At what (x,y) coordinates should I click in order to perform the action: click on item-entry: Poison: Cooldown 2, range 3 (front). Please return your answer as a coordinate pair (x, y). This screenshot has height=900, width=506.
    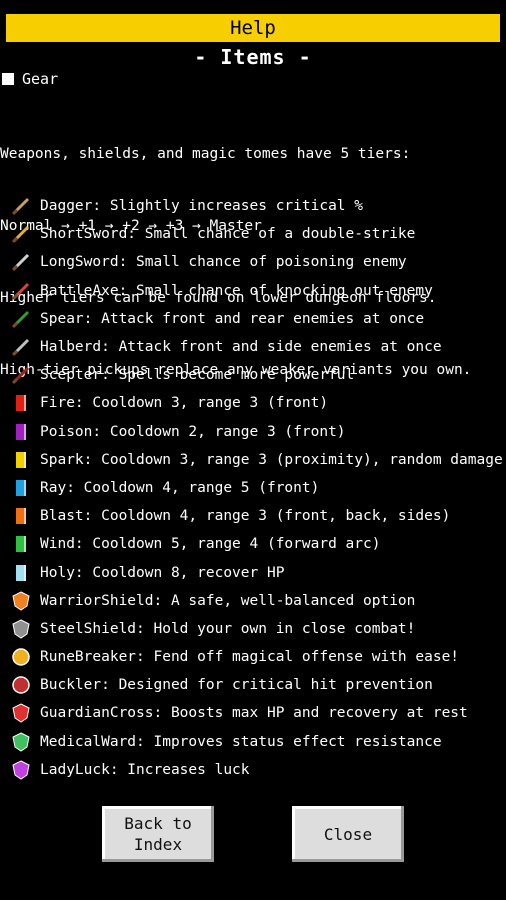
    Looking at the image, I should click on (256, 432).